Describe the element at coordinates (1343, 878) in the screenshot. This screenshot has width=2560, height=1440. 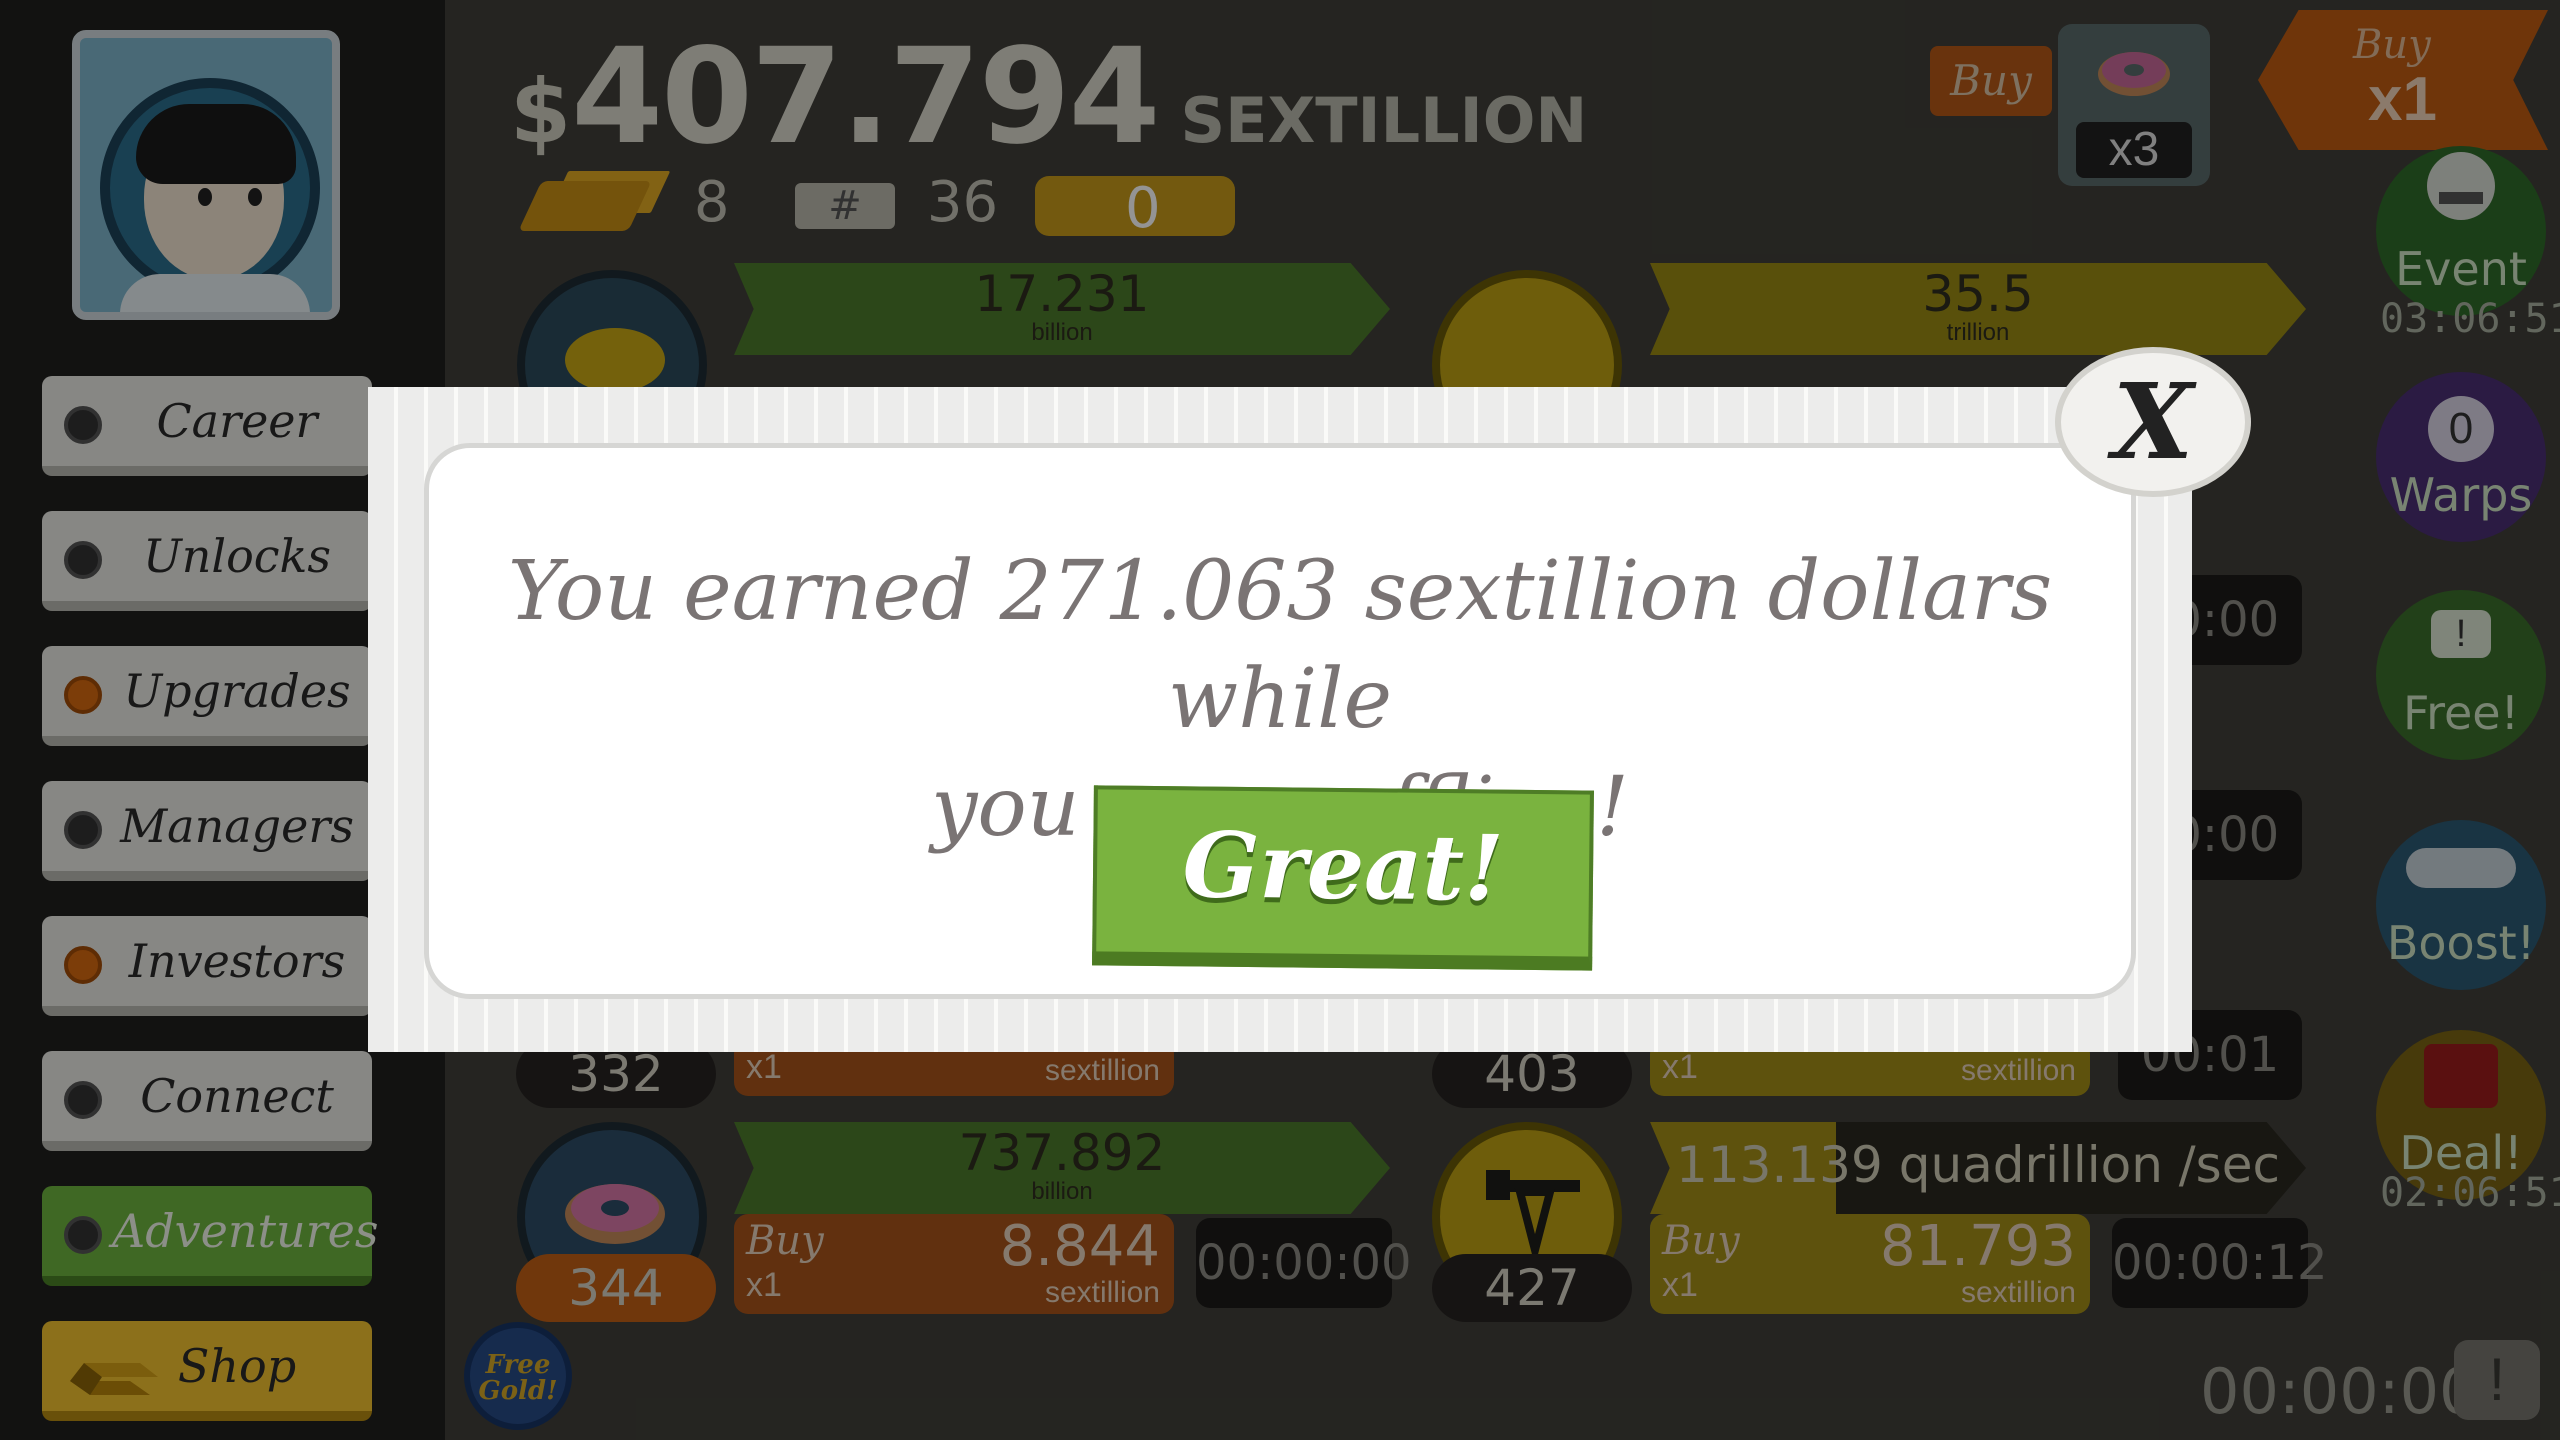
I see `great-button: Great!` at that location.